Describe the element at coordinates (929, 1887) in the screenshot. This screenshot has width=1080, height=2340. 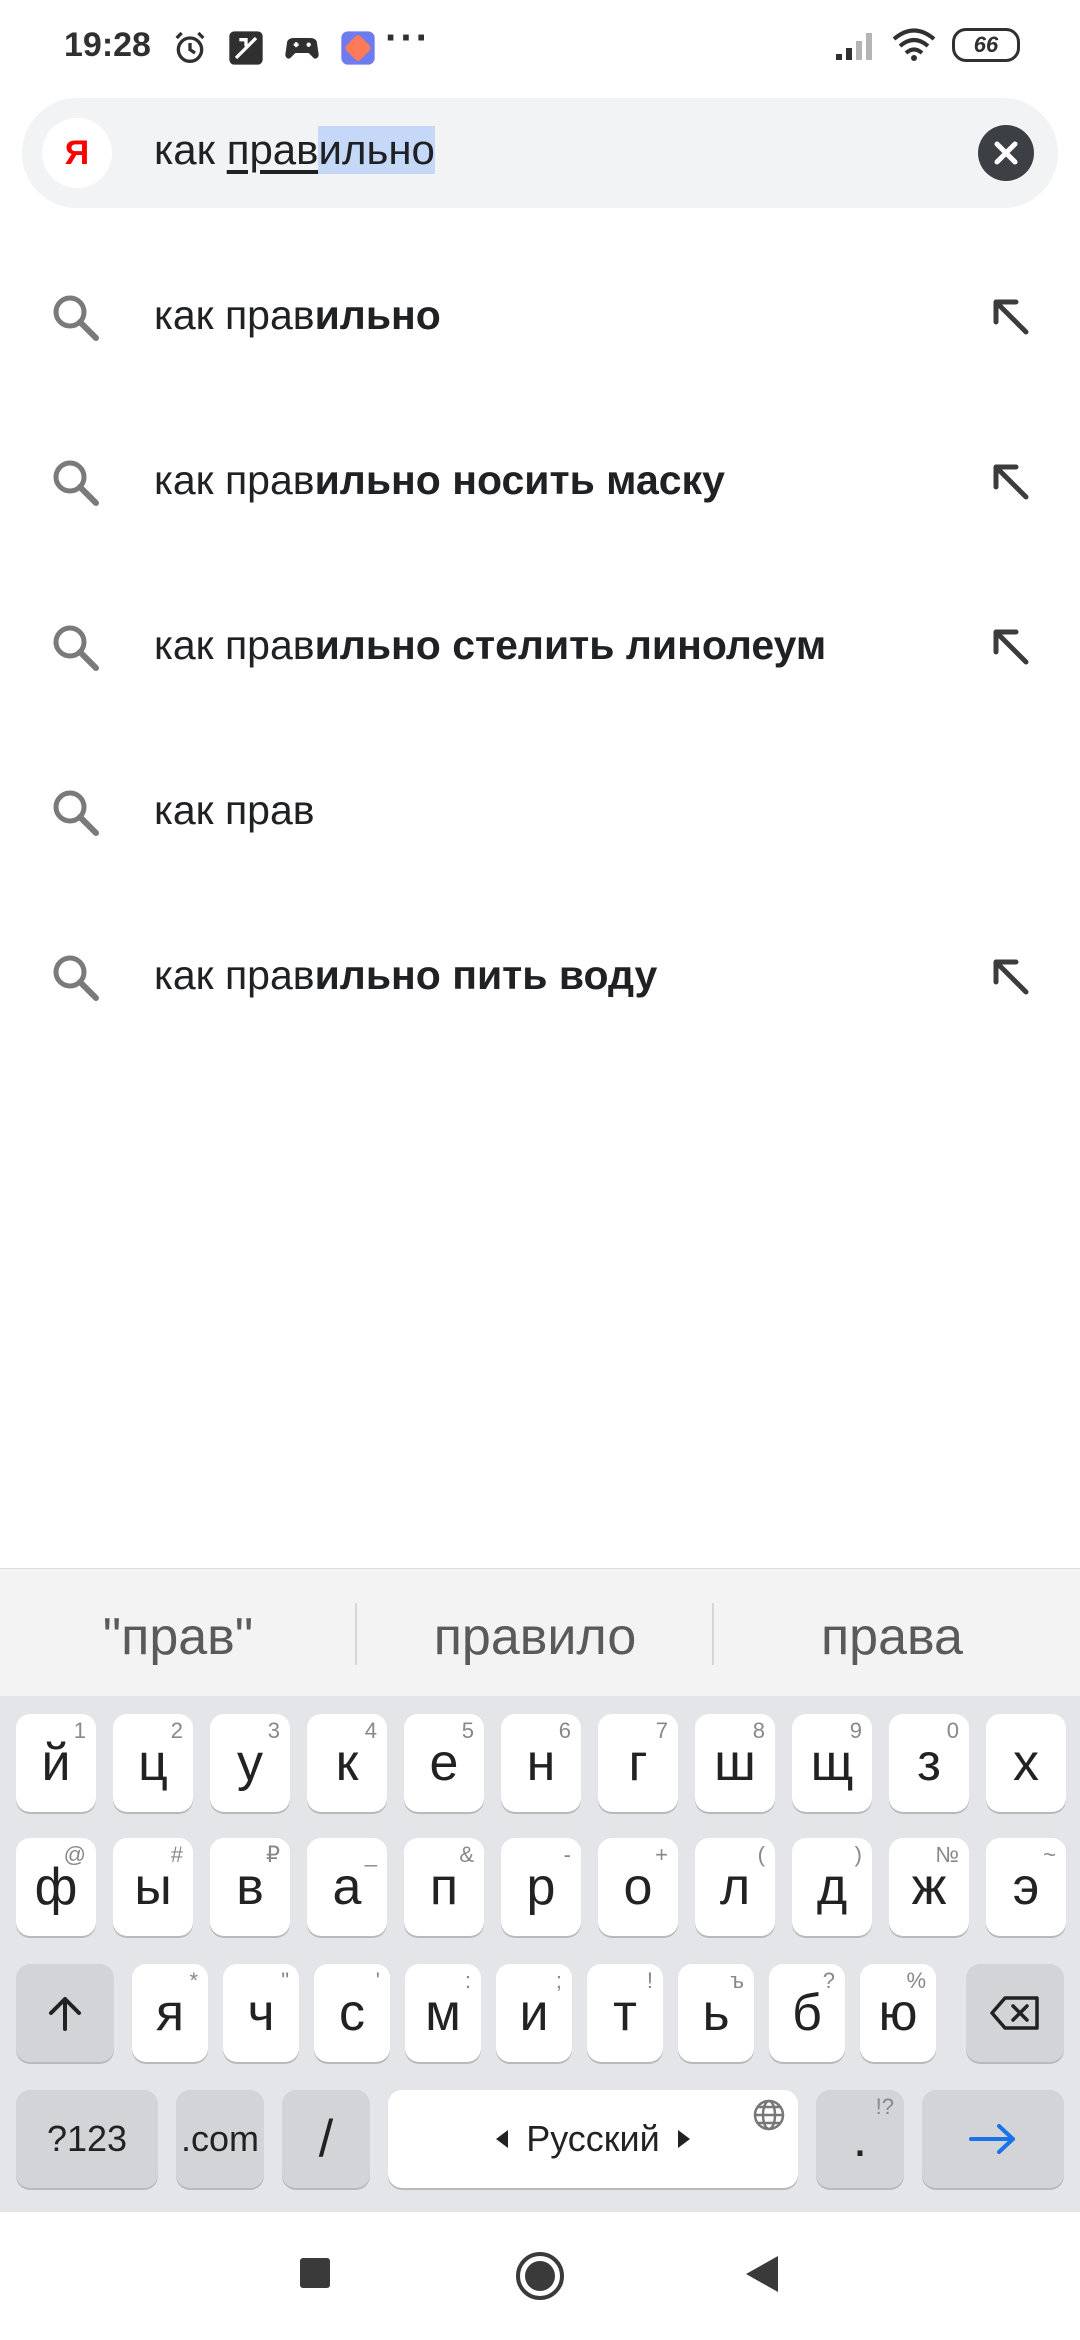
I see `key-ж: ж №` at that location.